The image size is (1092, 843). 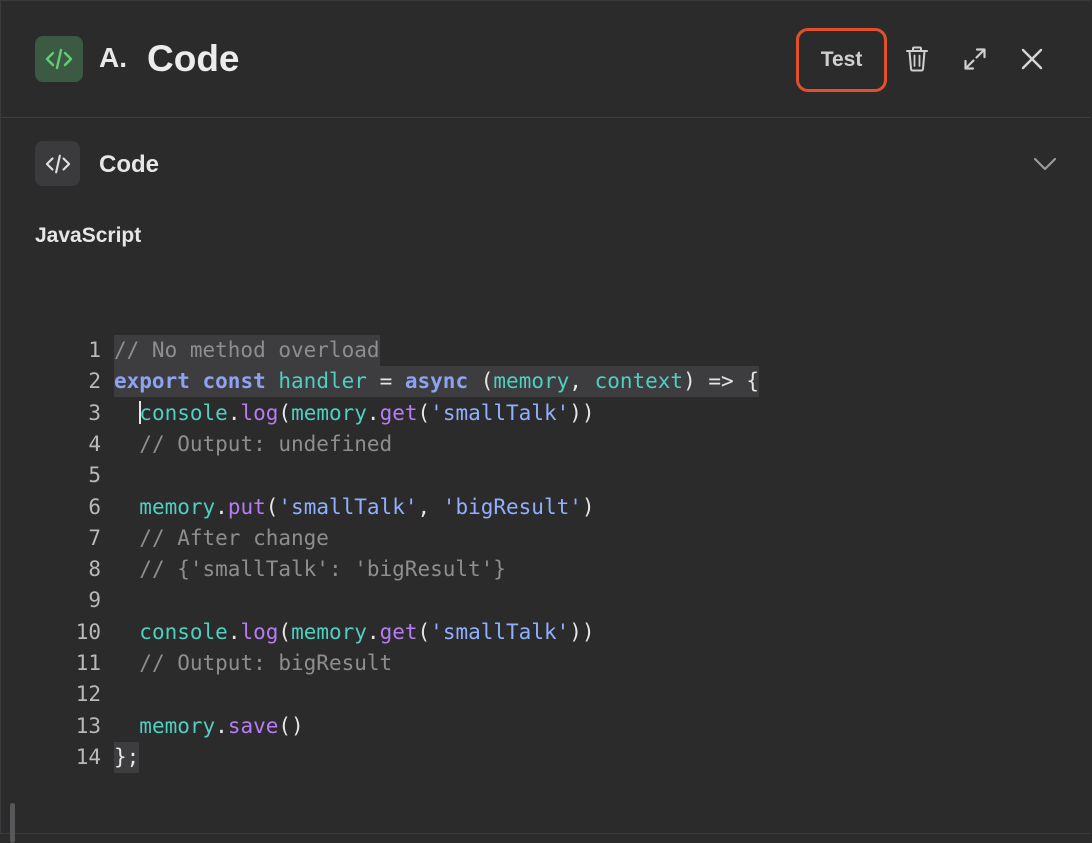 I want to click on code-line-text: memory.save(), so click(x=208, y=726).